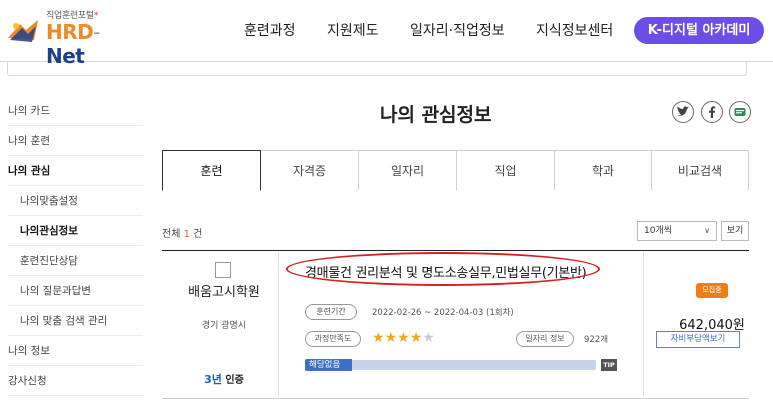 The height and width of the screenshot is (402, 773). I want to click on status-badge: 모집중, so click(712, 290).